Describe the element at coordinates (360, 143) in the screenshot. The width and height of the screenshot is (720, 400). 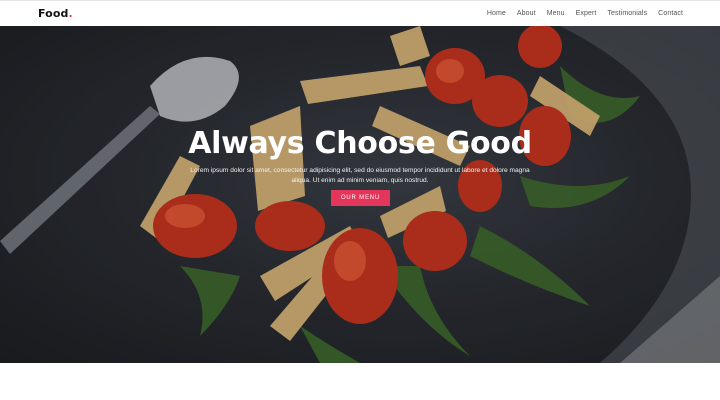
I see `hero-title: Always Choose Good` at that location.